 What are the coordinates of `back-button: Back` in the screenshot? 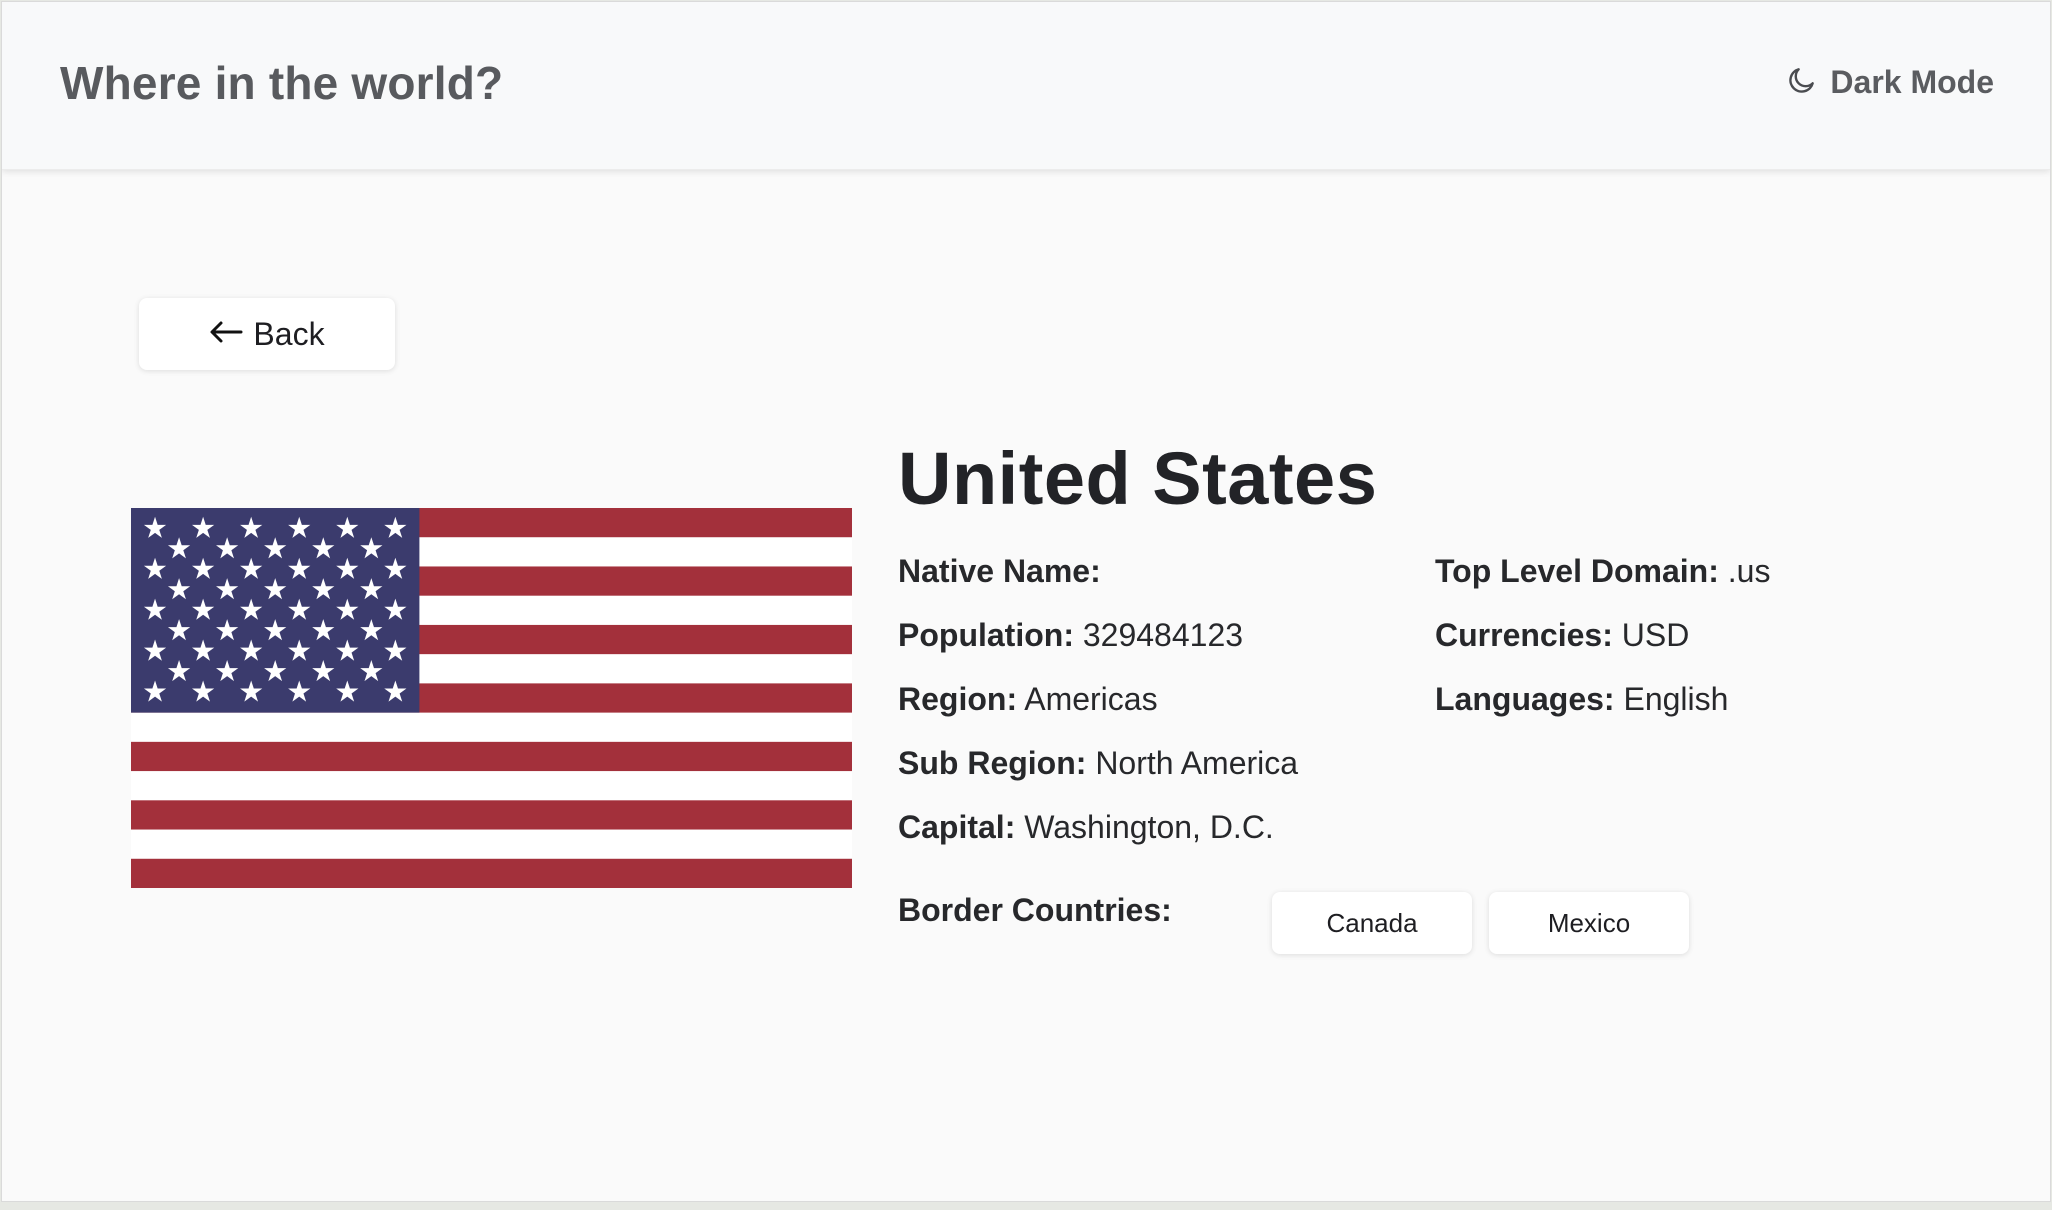 It's located at (267, 334).